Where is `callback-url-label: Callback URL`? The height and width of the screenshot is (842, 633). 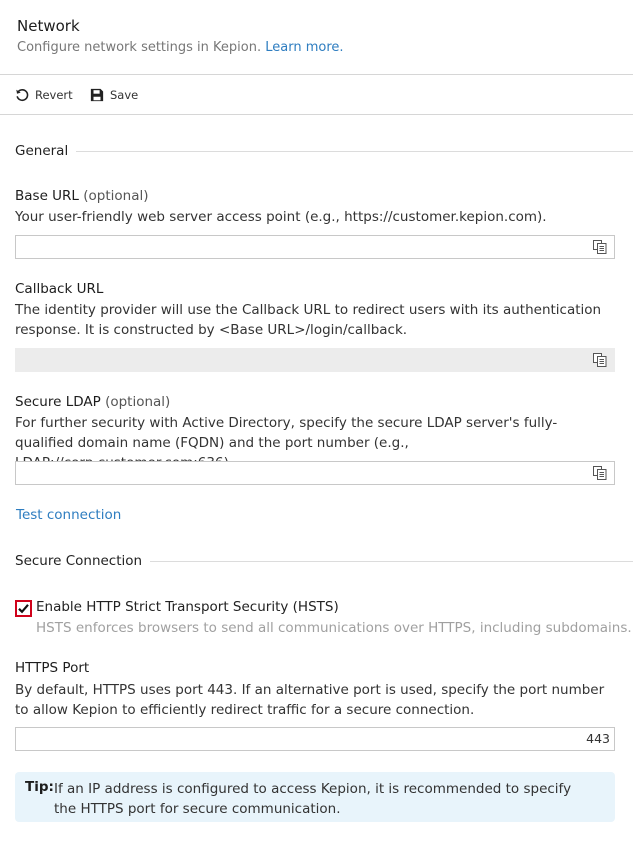 callback-url-label: Callback URL is located at coordinates (59, 289).